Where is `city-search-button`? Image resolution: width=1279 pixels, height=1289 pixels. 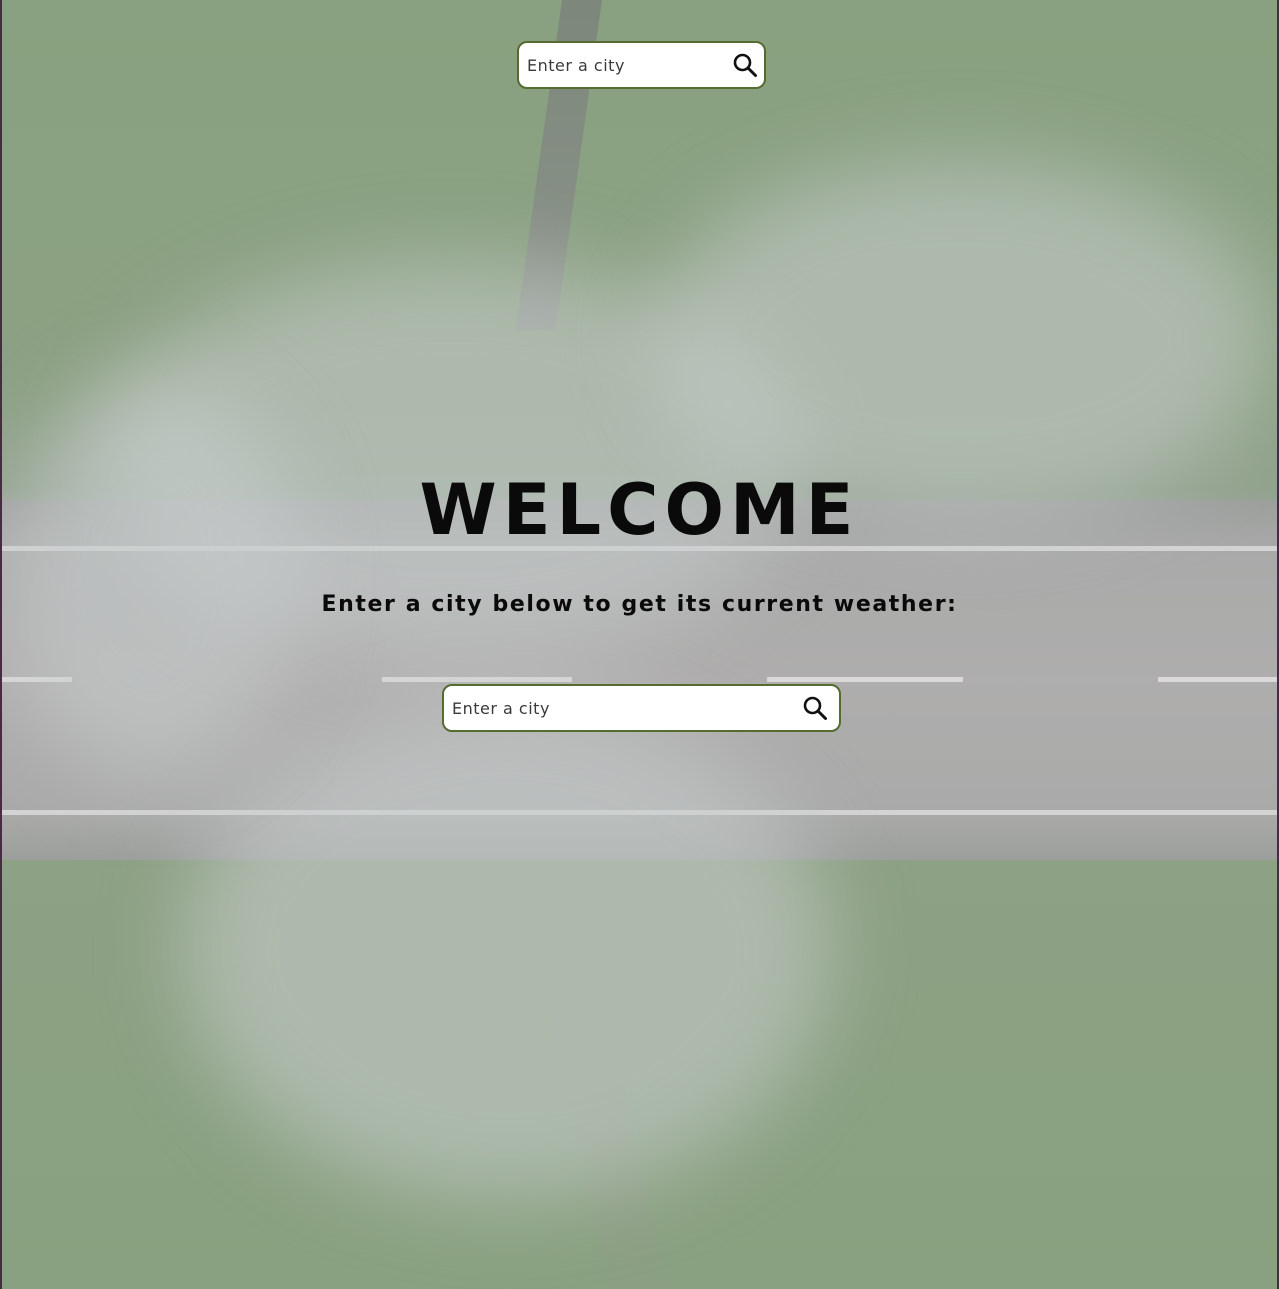 city-search-button is located at coordinates (815, 708).